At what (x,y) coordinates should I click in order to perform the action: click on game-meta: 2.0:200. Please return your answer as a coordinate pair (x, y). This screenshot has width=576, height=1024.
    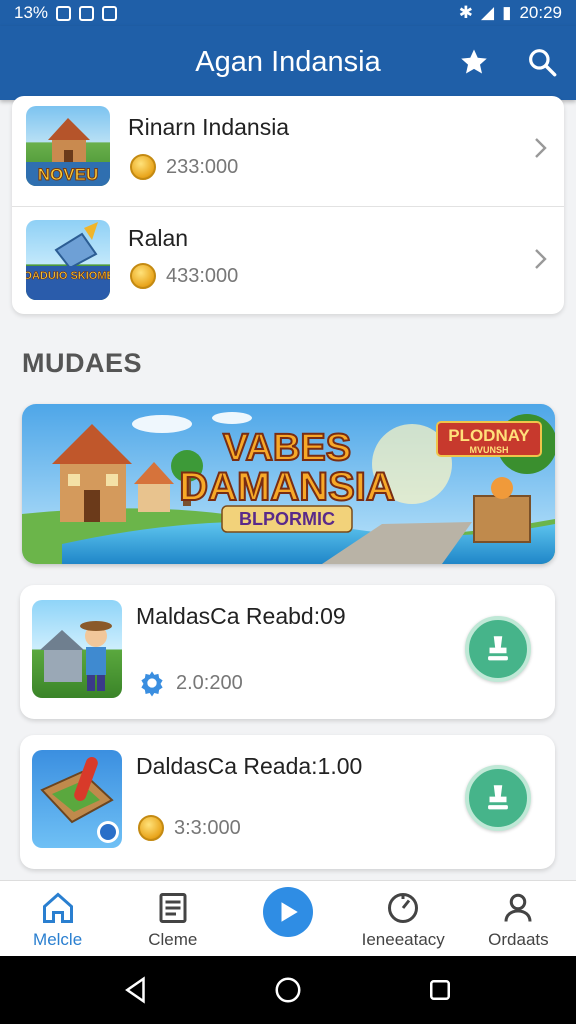
    Looking at the image, I should click on (190, 683).